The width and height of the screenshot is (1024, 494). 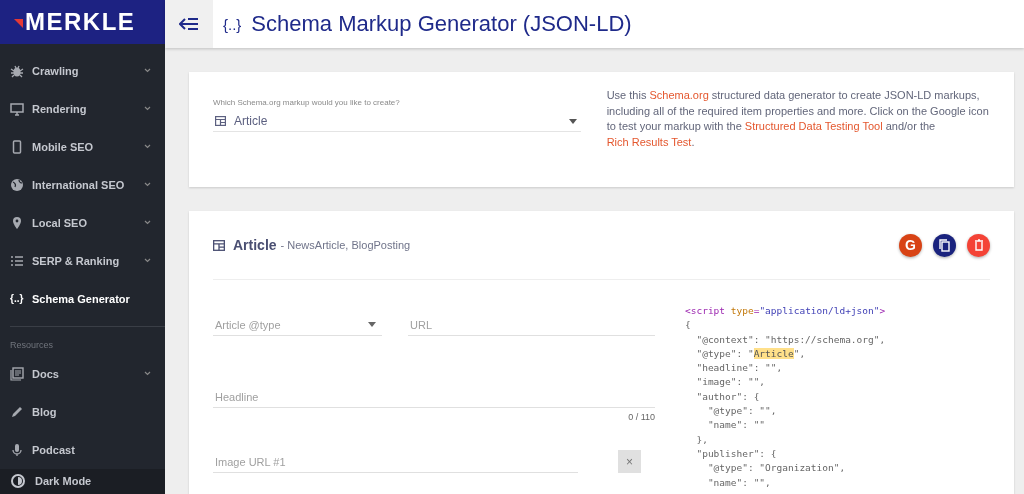 What do you see at coordinates (18, 481) in the screenshot?
I see `contrast-icon` at bounding box center [18, 481].